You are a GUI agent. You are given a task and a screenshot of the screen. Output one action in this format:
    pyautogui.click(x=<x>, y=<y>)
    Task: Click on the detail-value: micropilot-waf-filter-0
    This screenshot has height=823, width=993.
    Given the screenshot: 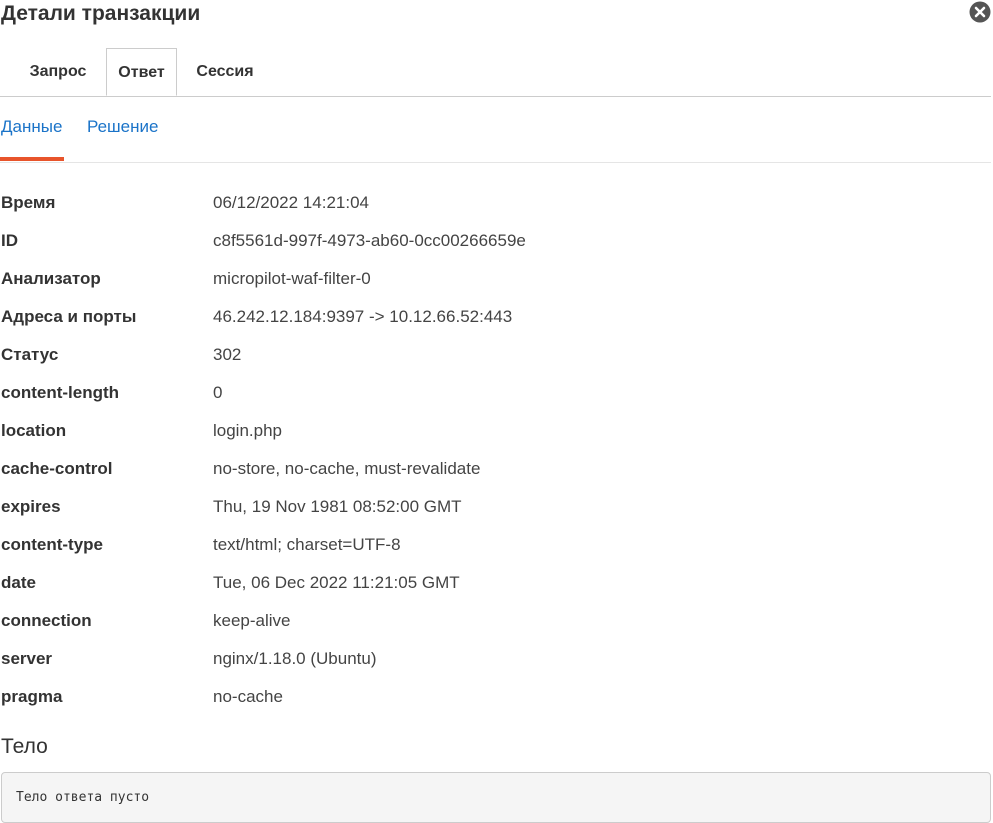 What is the action you would take?
    pyautogui.click(x=292, y=278)
    